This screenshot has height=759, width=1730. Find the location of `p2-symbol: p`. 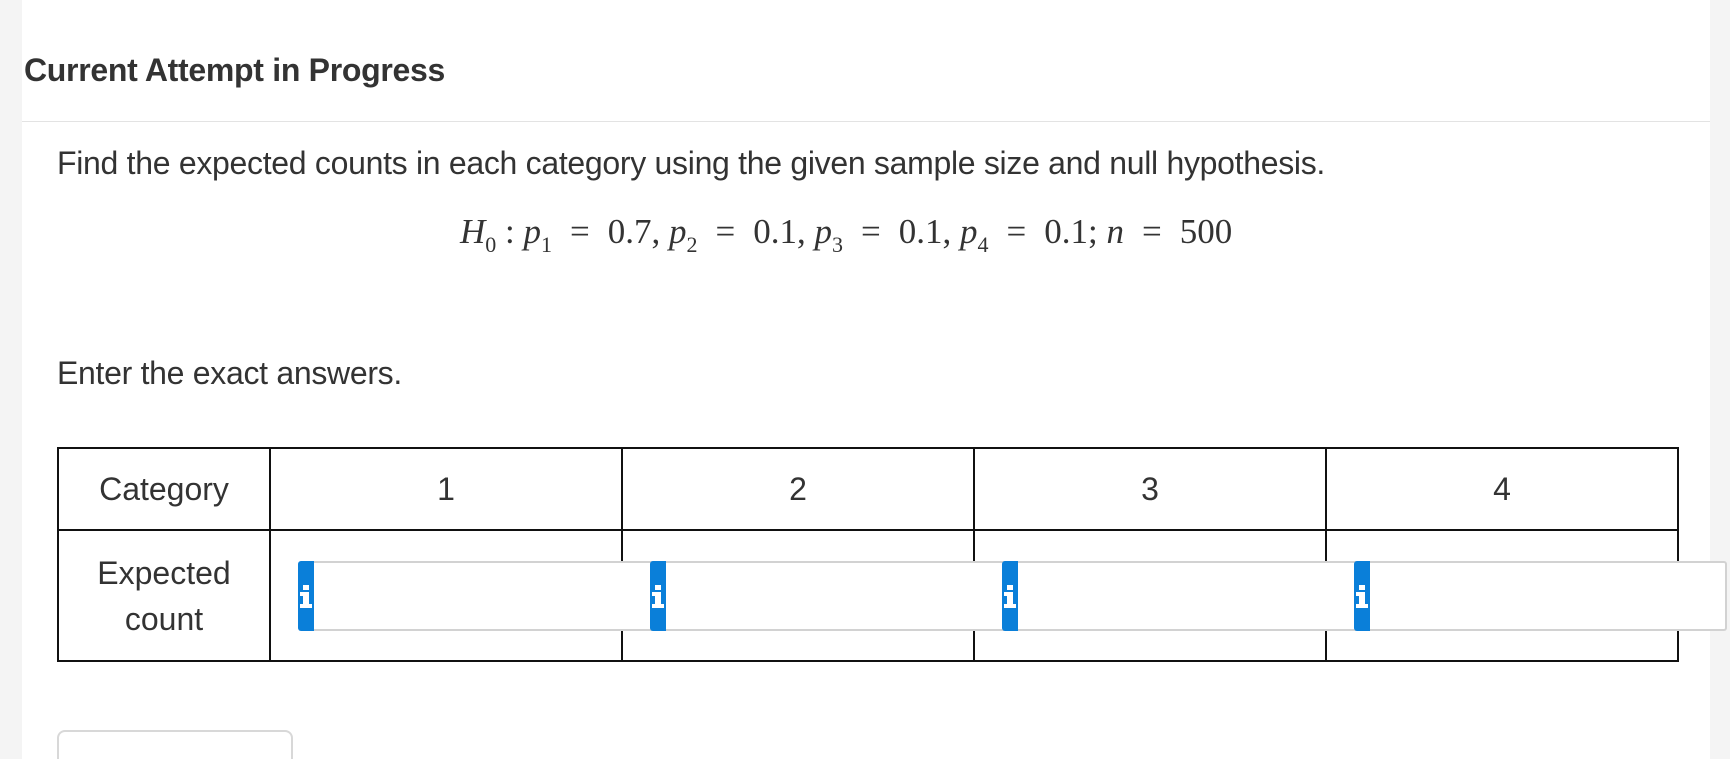

p2-symbol: p is located at coordinates (678, 231).